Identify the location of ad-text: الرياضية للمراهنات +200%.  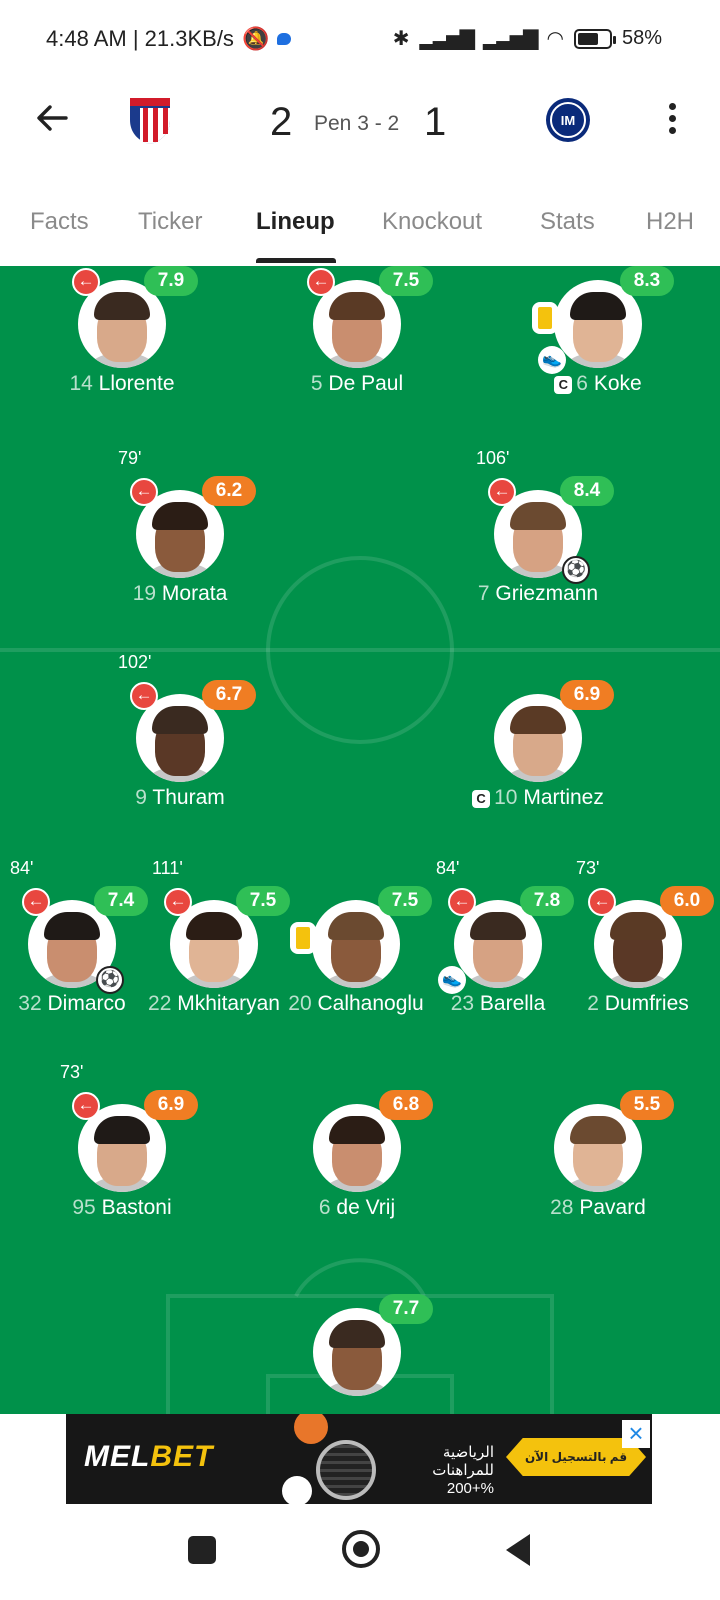
(439, 1471).